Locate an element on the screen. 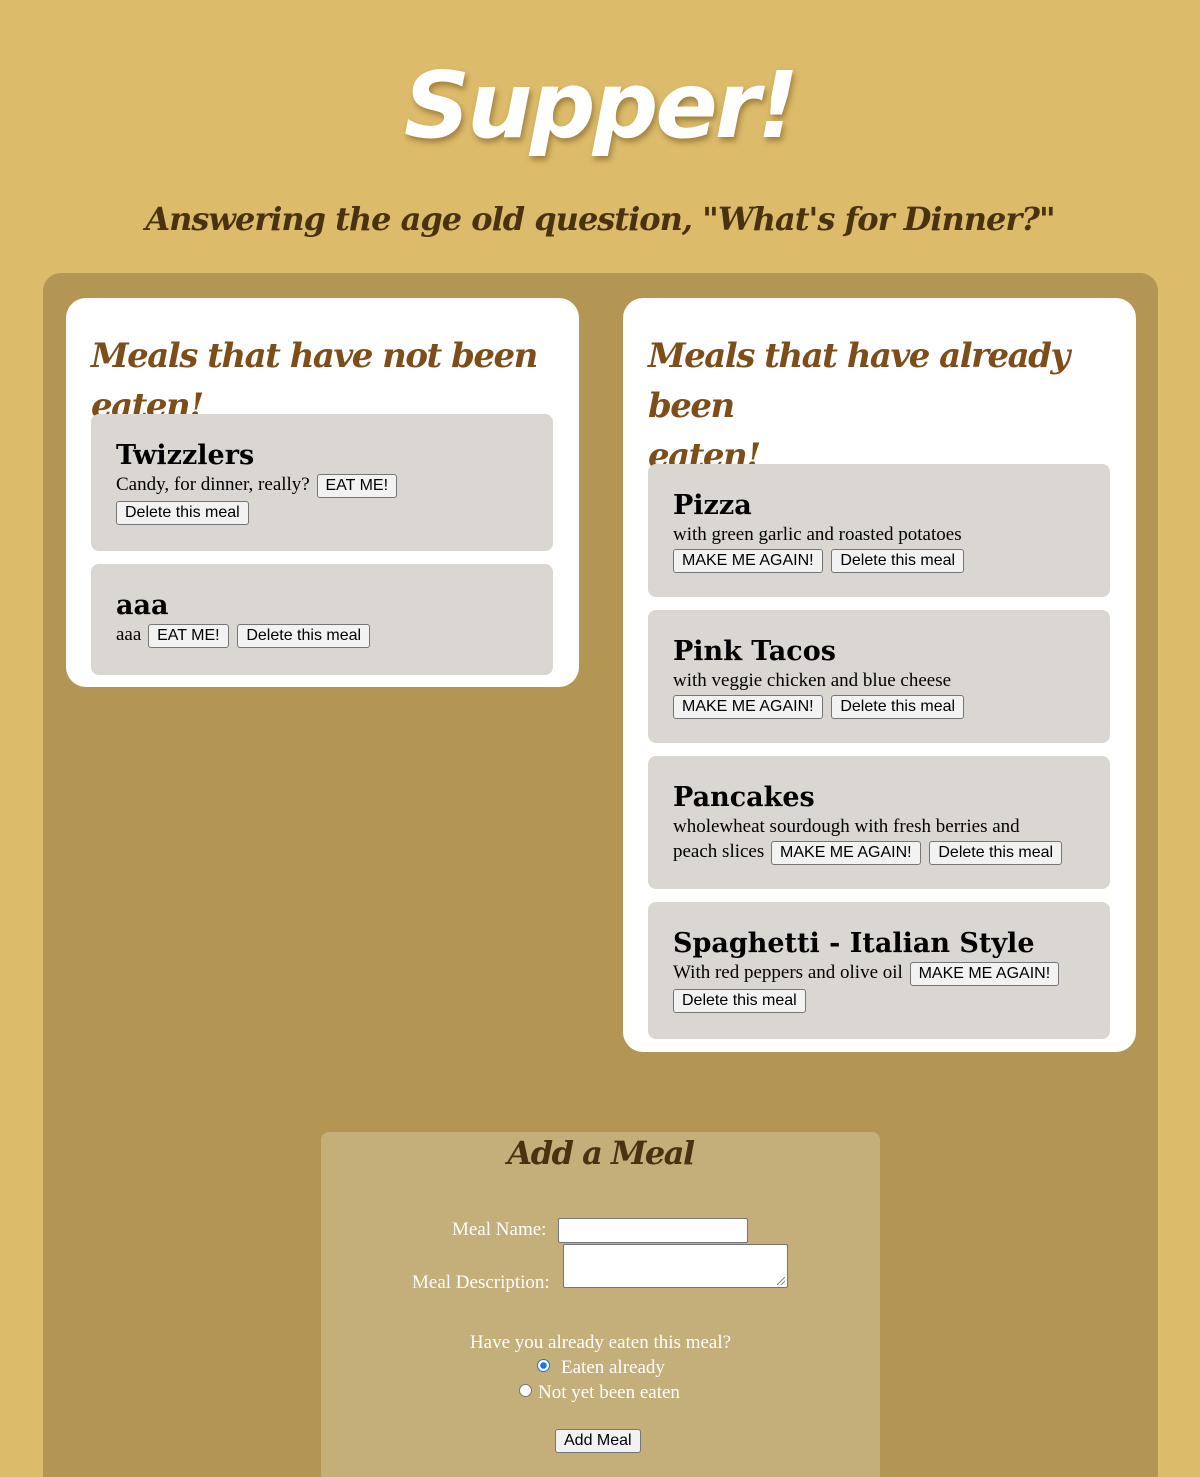 The height and width of the screenshot is (1477, 1200). meal-description-row: aaa EAT ME! Delete this meal is located at coordinates (322, 635).